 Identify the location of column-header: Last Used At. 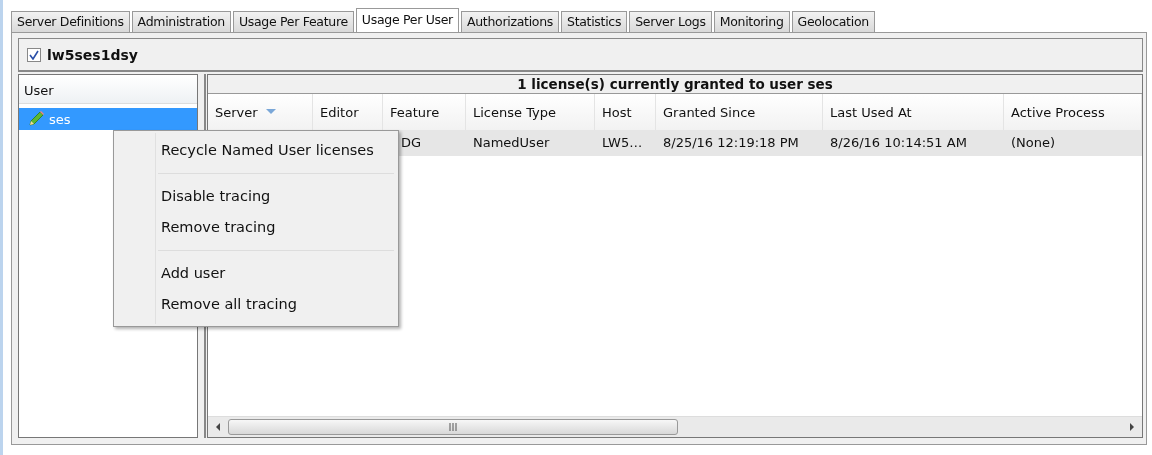
(913, 112).